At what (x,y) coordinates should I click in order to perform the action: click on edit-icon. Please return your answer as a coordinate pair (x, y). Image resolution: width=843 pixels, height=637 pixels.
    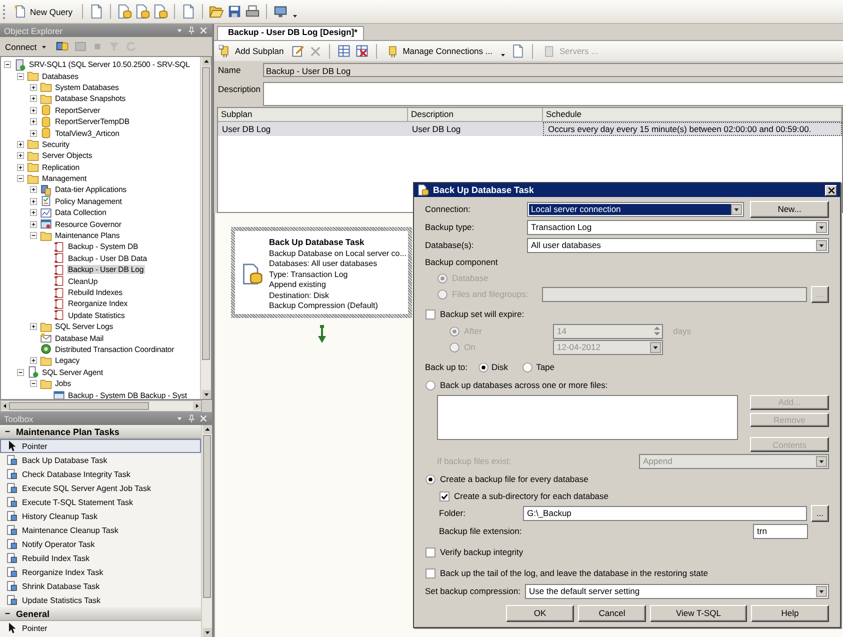
    Looking at the image, I should click on (297, 51).